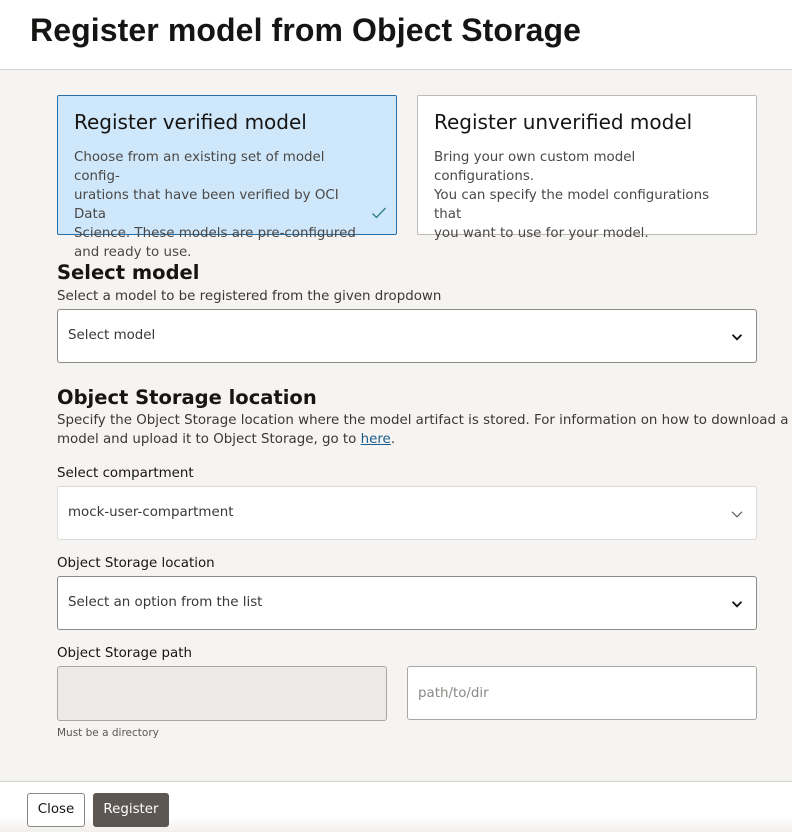 The height and width of the screenshot is (832, 792). I want to click on register-button: Register, so click(131, 810).